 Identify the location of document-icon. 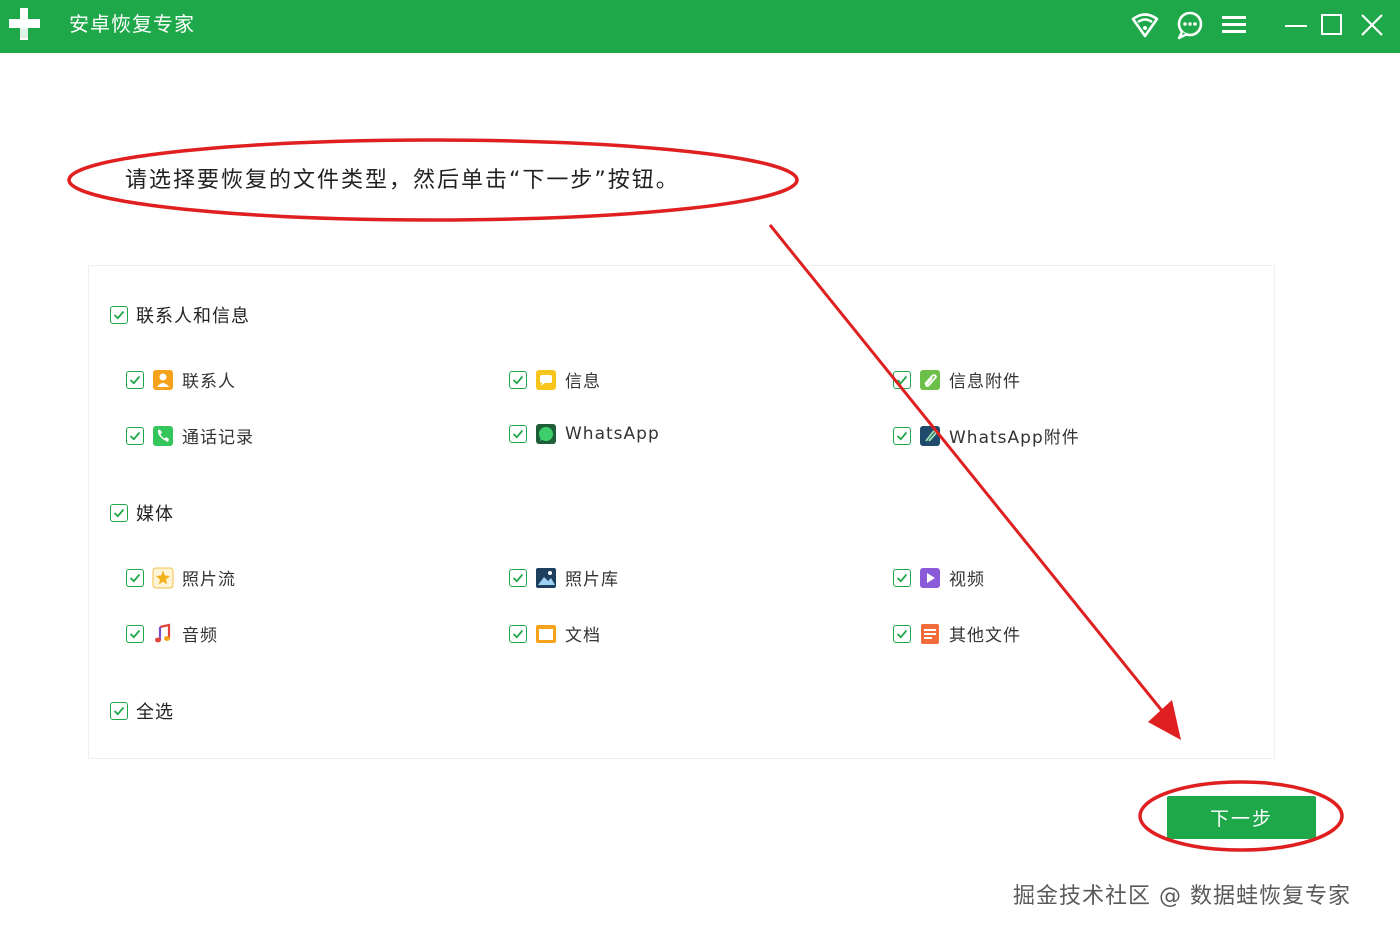
(546, 633).